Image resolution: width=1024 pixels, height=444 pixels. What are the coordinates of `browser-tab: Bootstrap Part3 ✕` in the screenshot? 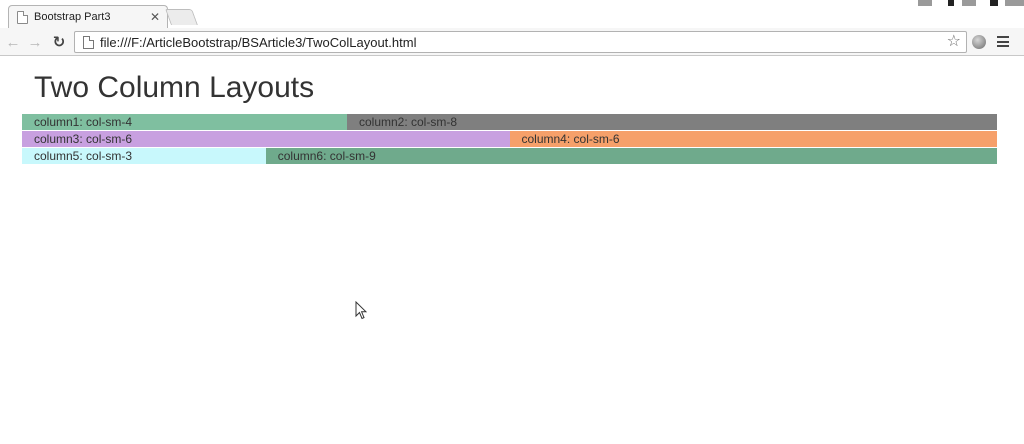 It's located at (88, 16).